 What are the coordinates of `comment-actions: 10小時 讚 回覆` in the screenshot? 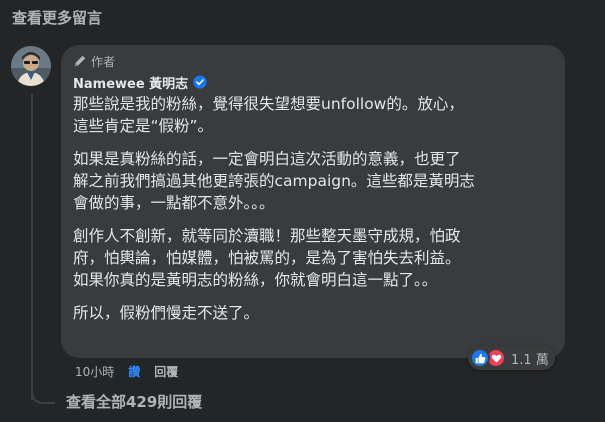 It's located at (126, 371).